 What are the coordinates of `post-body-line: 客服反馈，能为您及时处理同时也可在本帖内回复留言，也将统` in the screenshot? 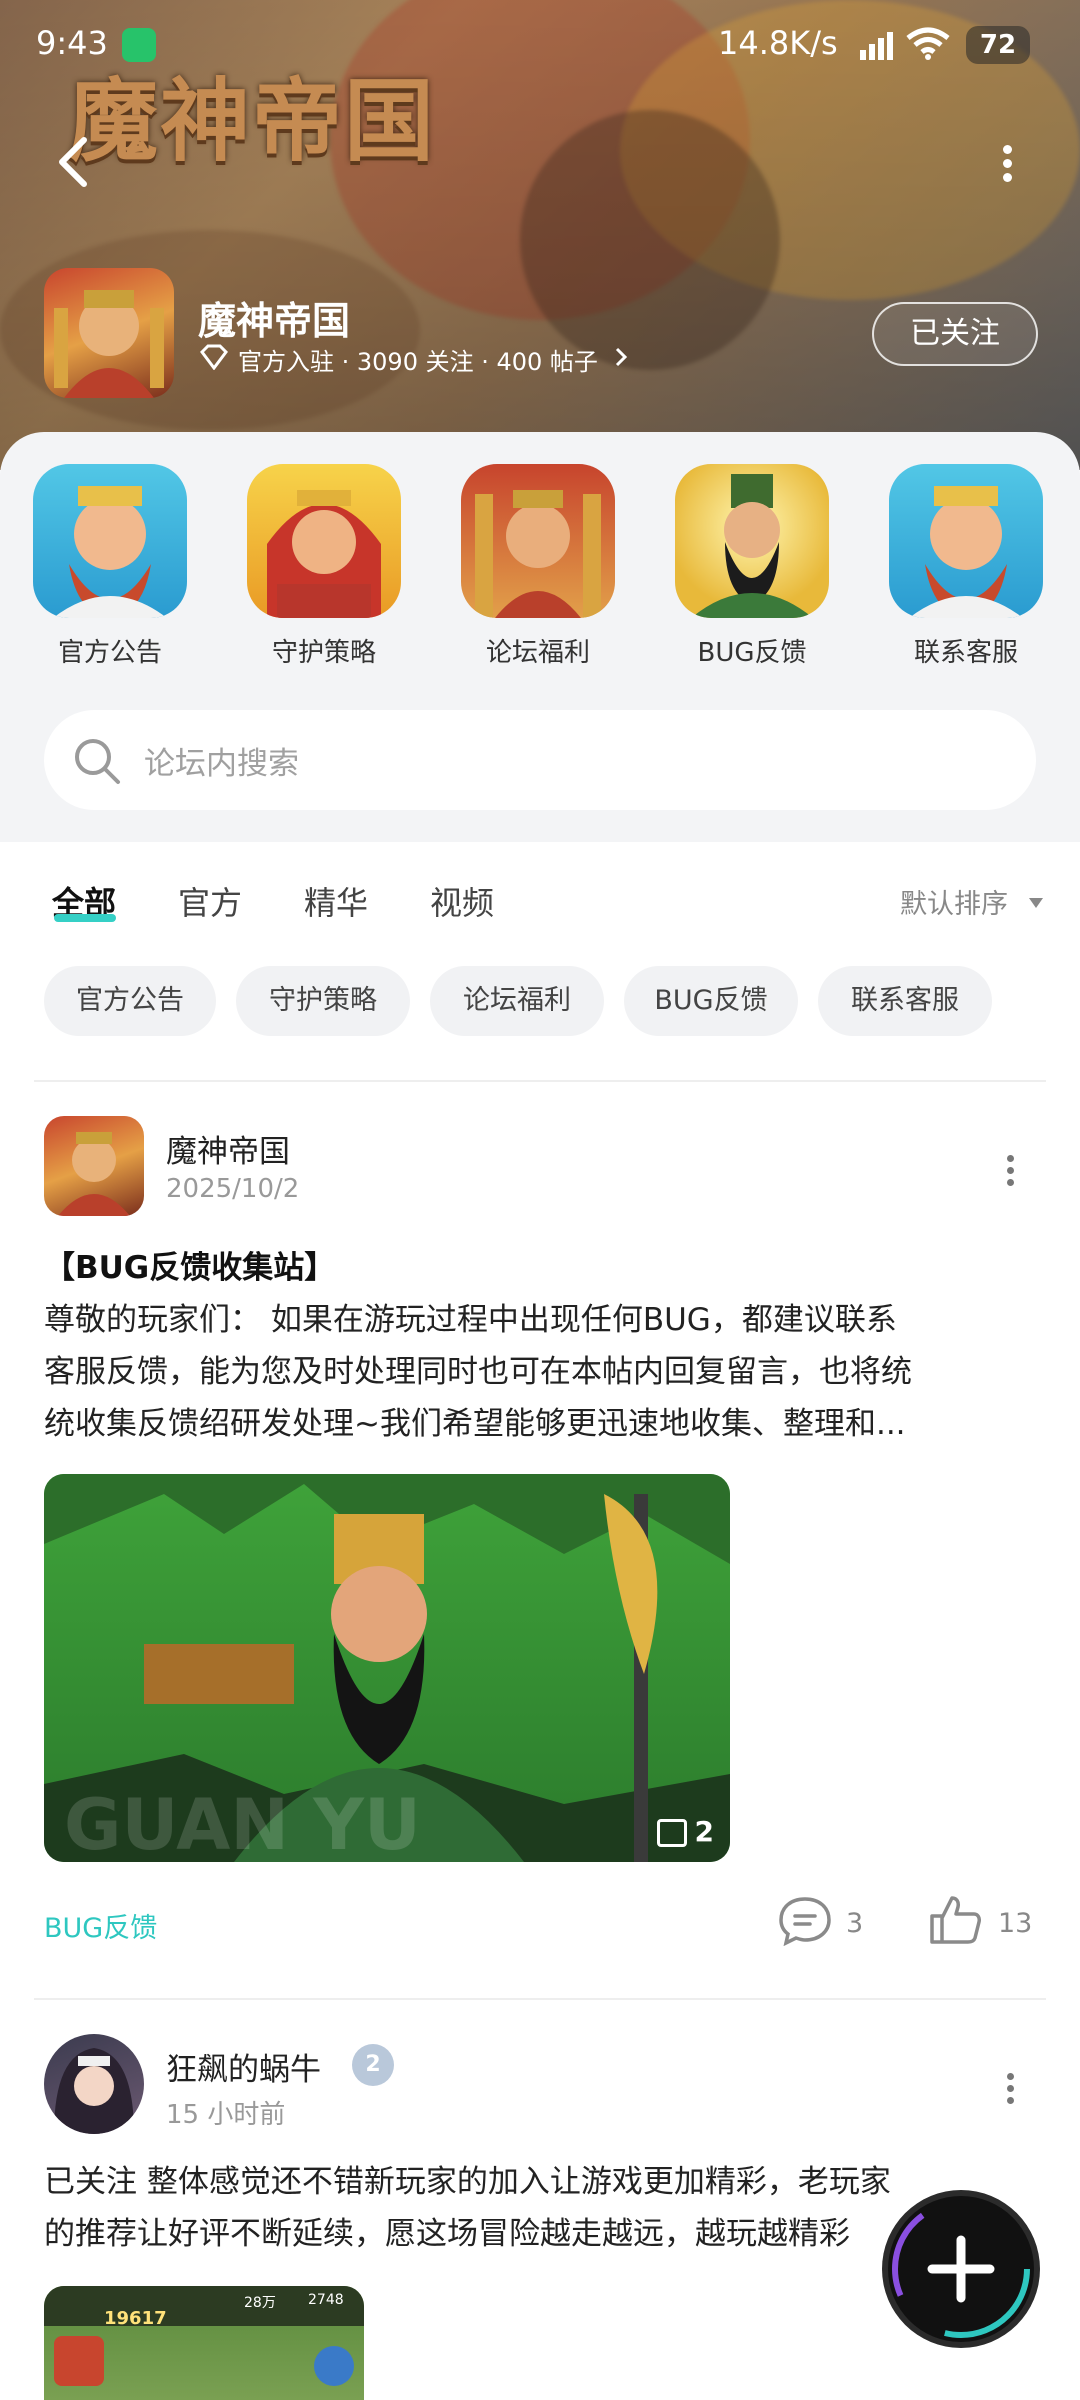 It's located at (478, 1372).